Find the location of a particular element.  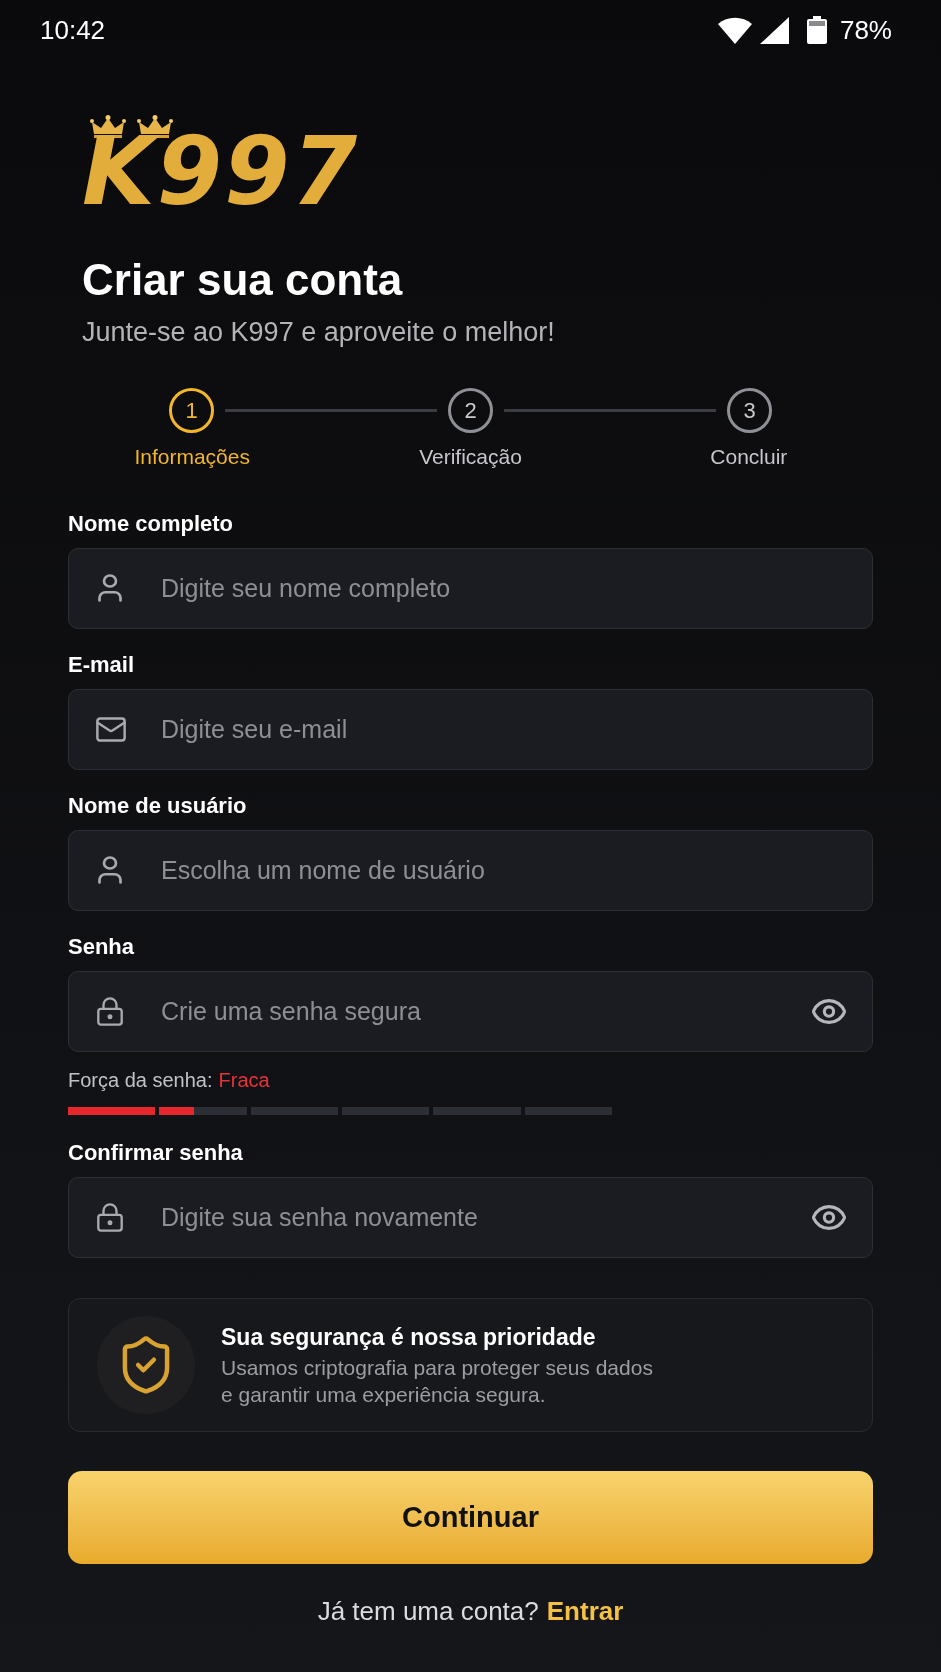

step-label: Concluir is located at coordinates (749, 457).